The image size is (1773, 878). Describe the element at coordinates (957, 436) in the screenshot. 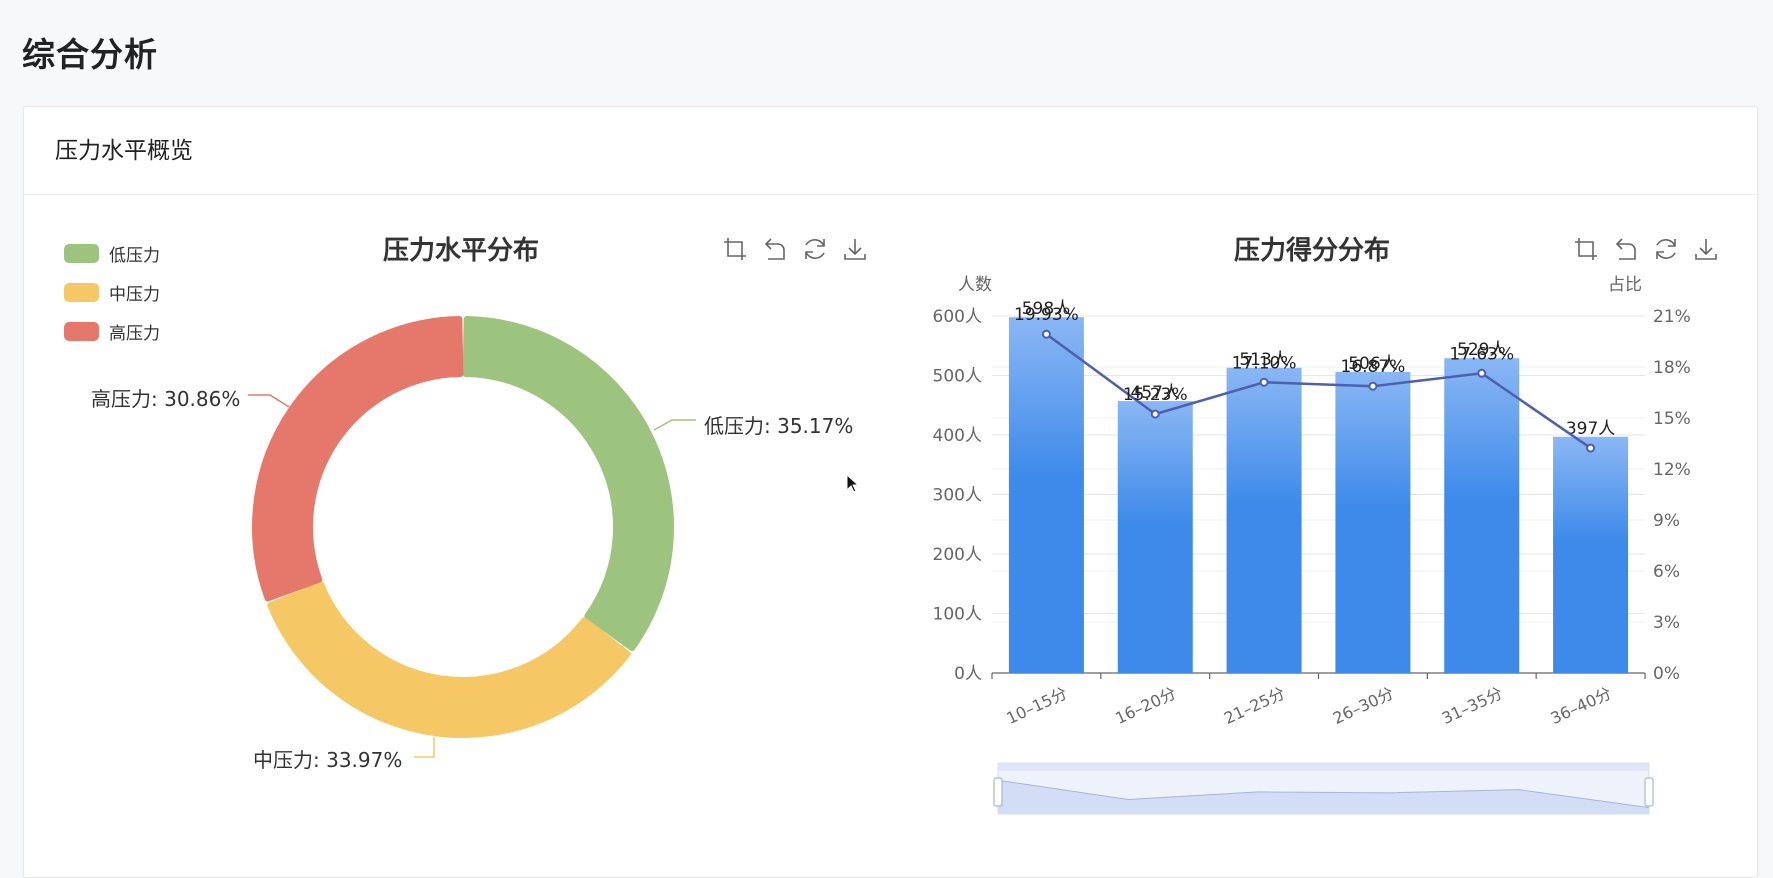

I see `y-tick-left: 400人` at that location.